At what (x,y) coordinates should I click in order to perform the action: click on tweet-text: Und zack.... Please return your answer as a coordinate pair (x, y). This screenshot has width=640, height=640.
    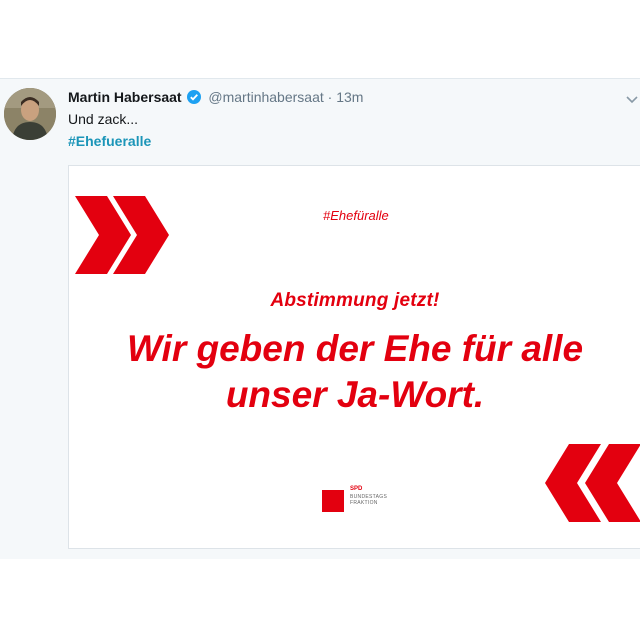
    Looking at the image, I should click on (103, 119).